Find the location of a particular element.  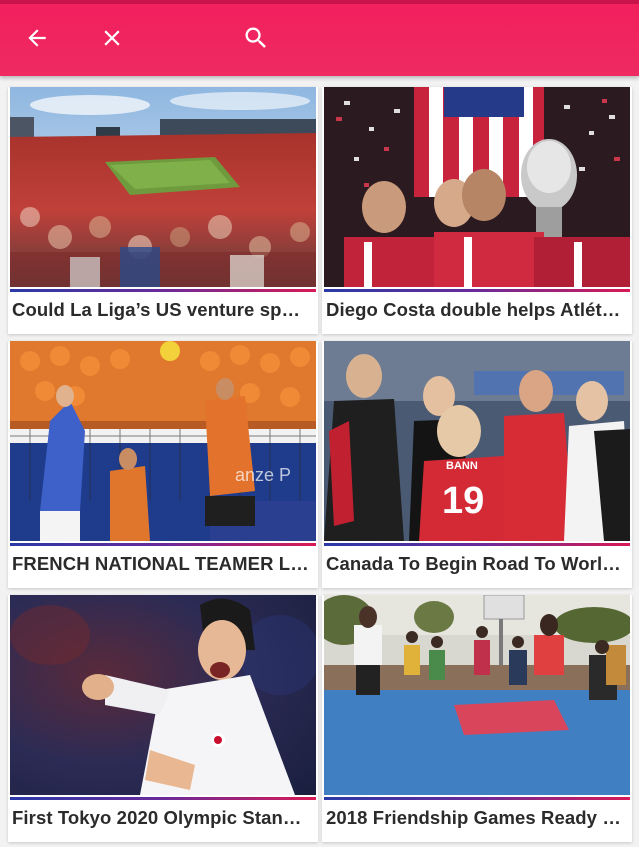

arrow-back-icon is located at coordinates (37, 38).